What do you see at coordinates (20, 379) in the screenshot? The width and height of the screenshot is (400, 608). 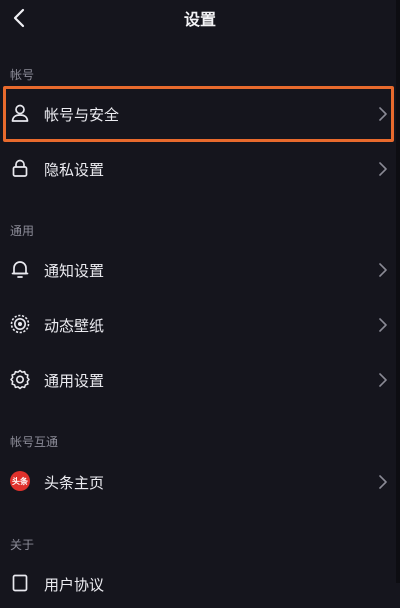 I see `gear-icon` at bounding box center [20, 379].